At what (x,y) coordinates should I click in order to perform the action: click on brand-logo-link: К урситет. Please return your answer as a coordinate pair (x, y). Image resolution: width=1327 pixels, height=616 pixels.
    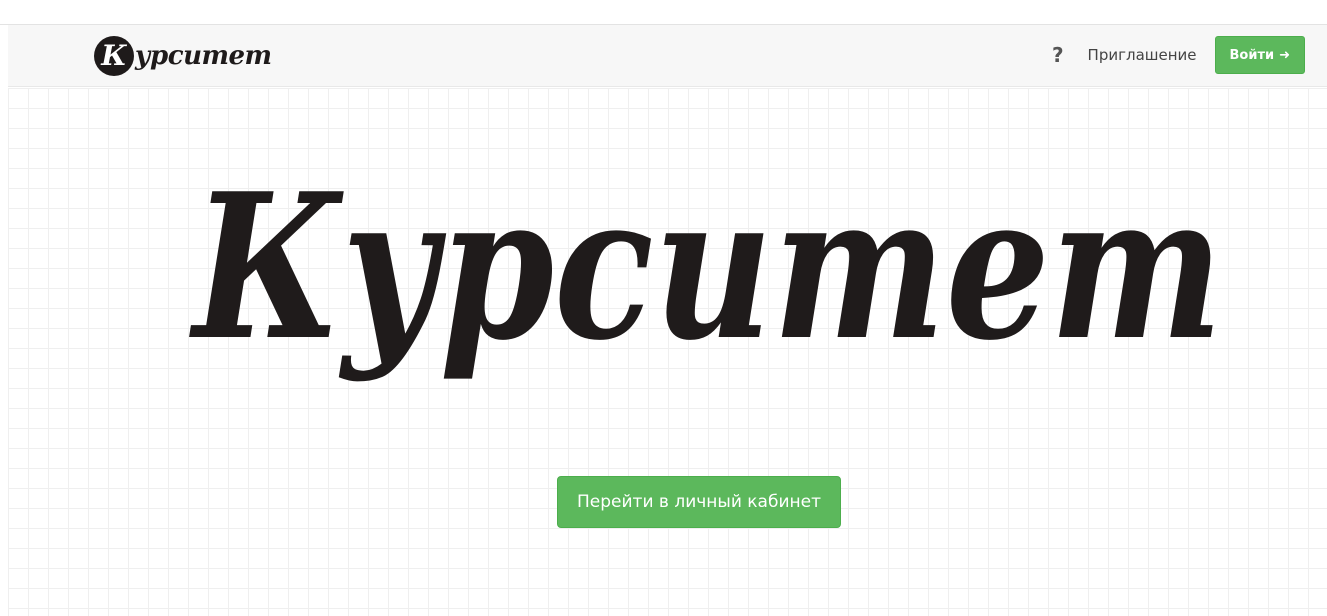
    Looking at the image, I should click on (183, 56).